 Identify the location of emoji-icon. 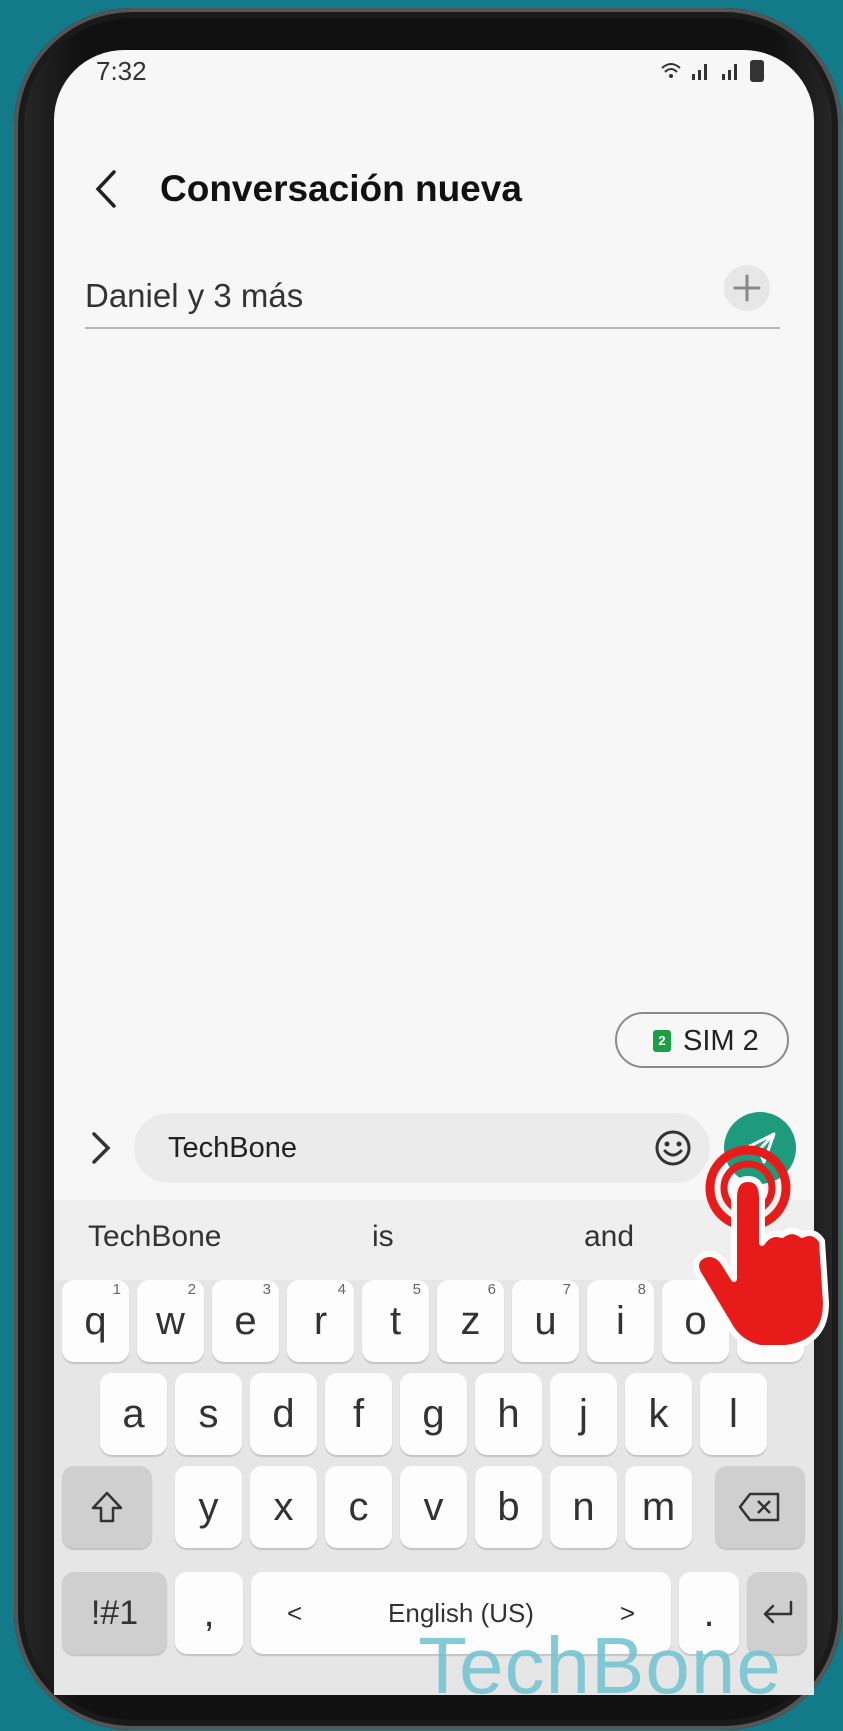
(673, 1148).